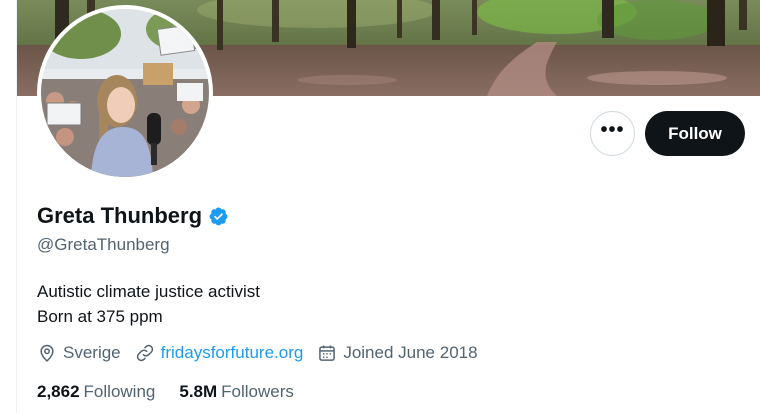 This screenshot has height=413, width=760. I want to click on calendar-icon, so click(327, 353).